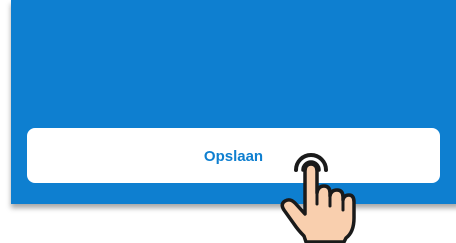 This screenshot has height=243, width=456. I want to click on tap-hand-icon, so click(318, 198).